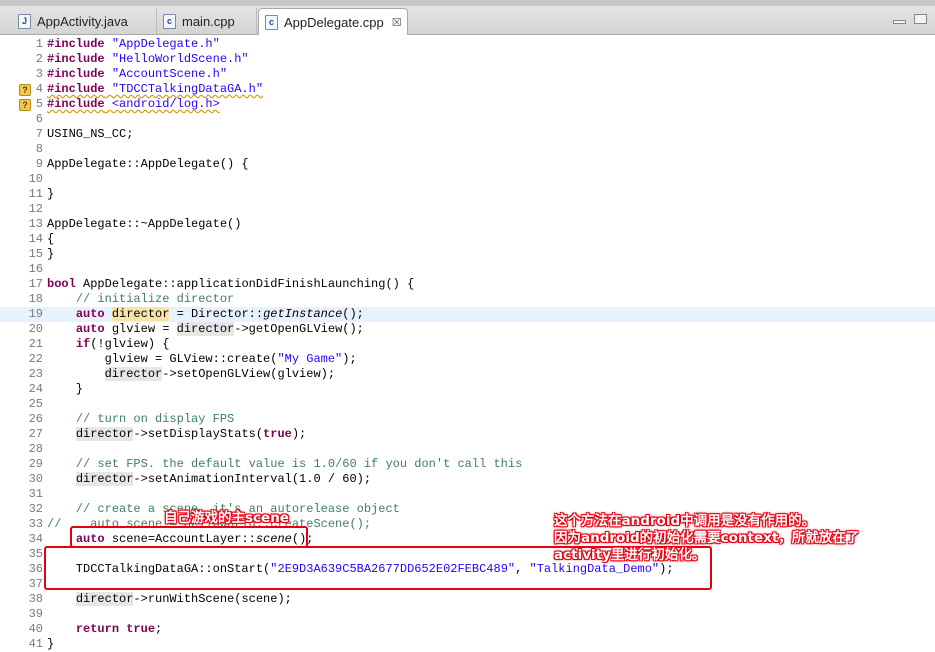  I want to click on code-line: 22 glview = GLView::create("My Game");, so click(467, 359).